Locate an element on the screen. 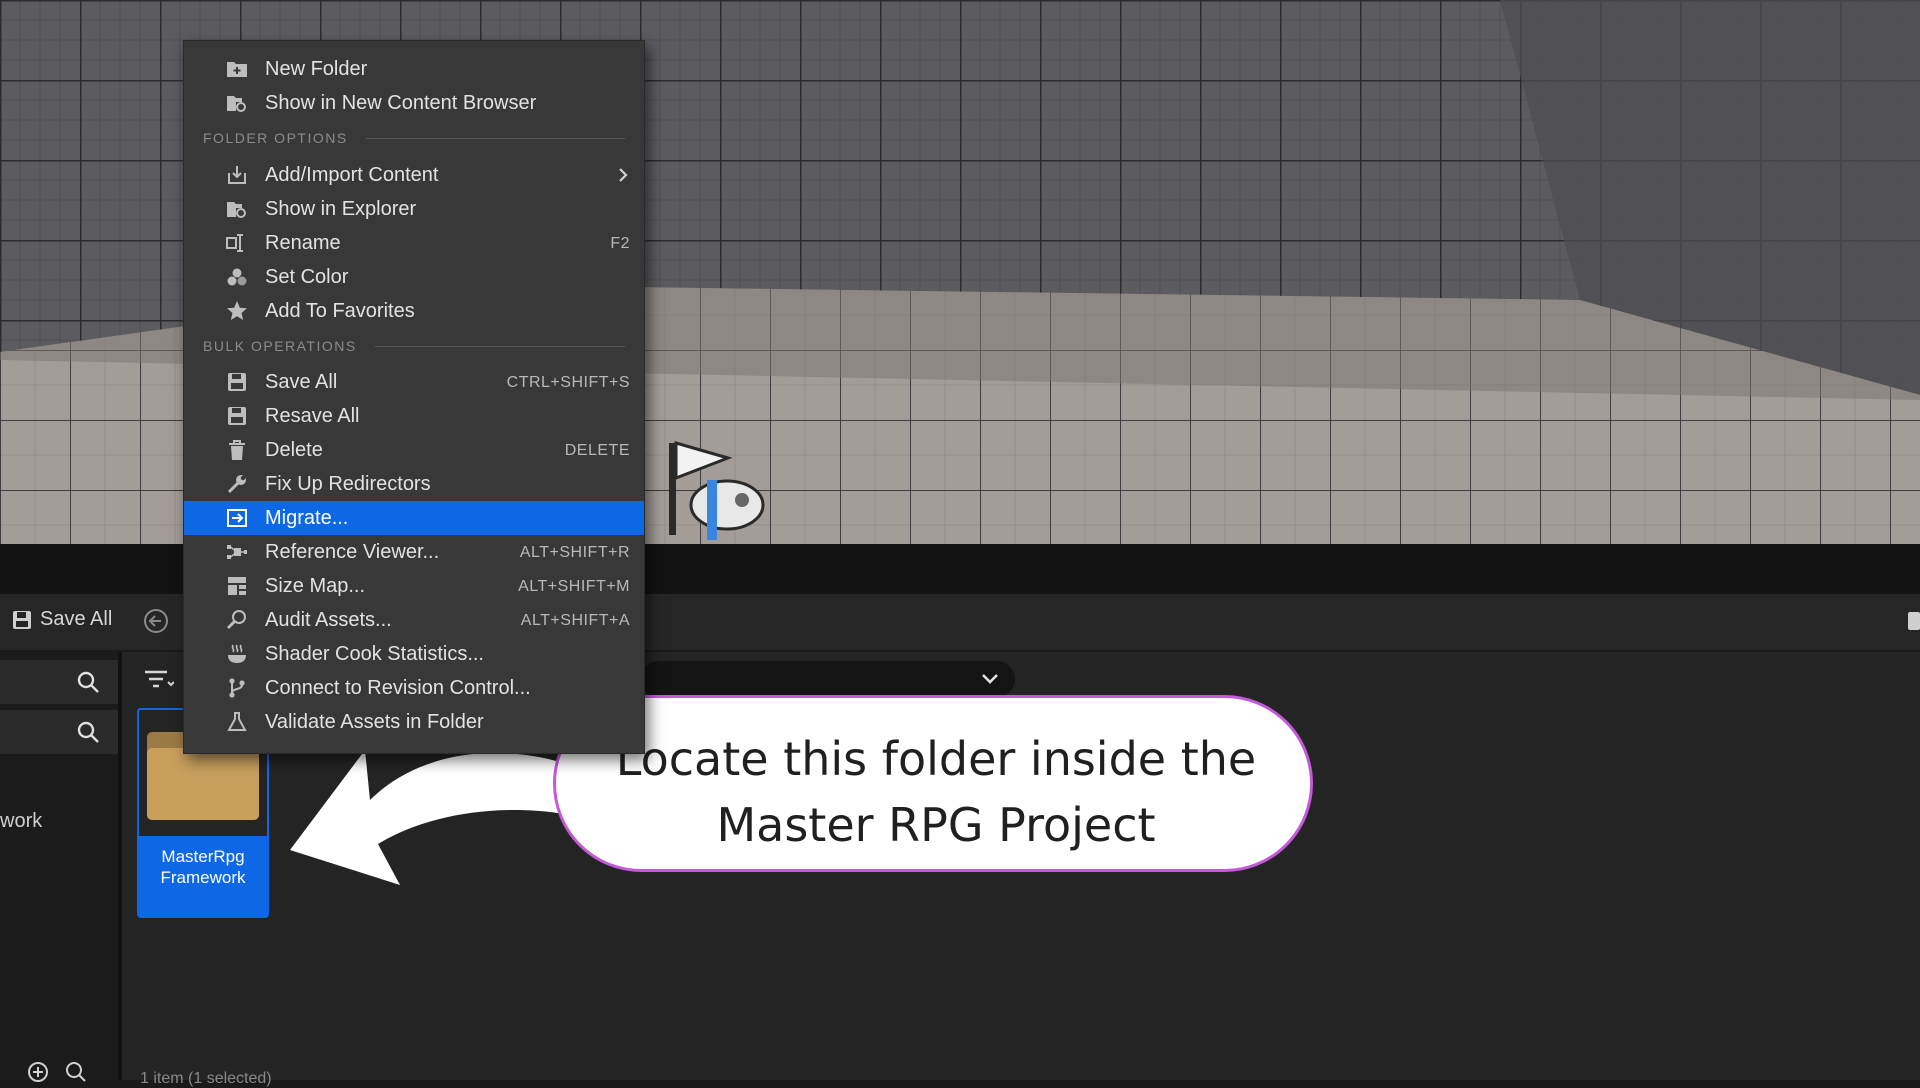  history-back-button is located at coordinates (156, 623).